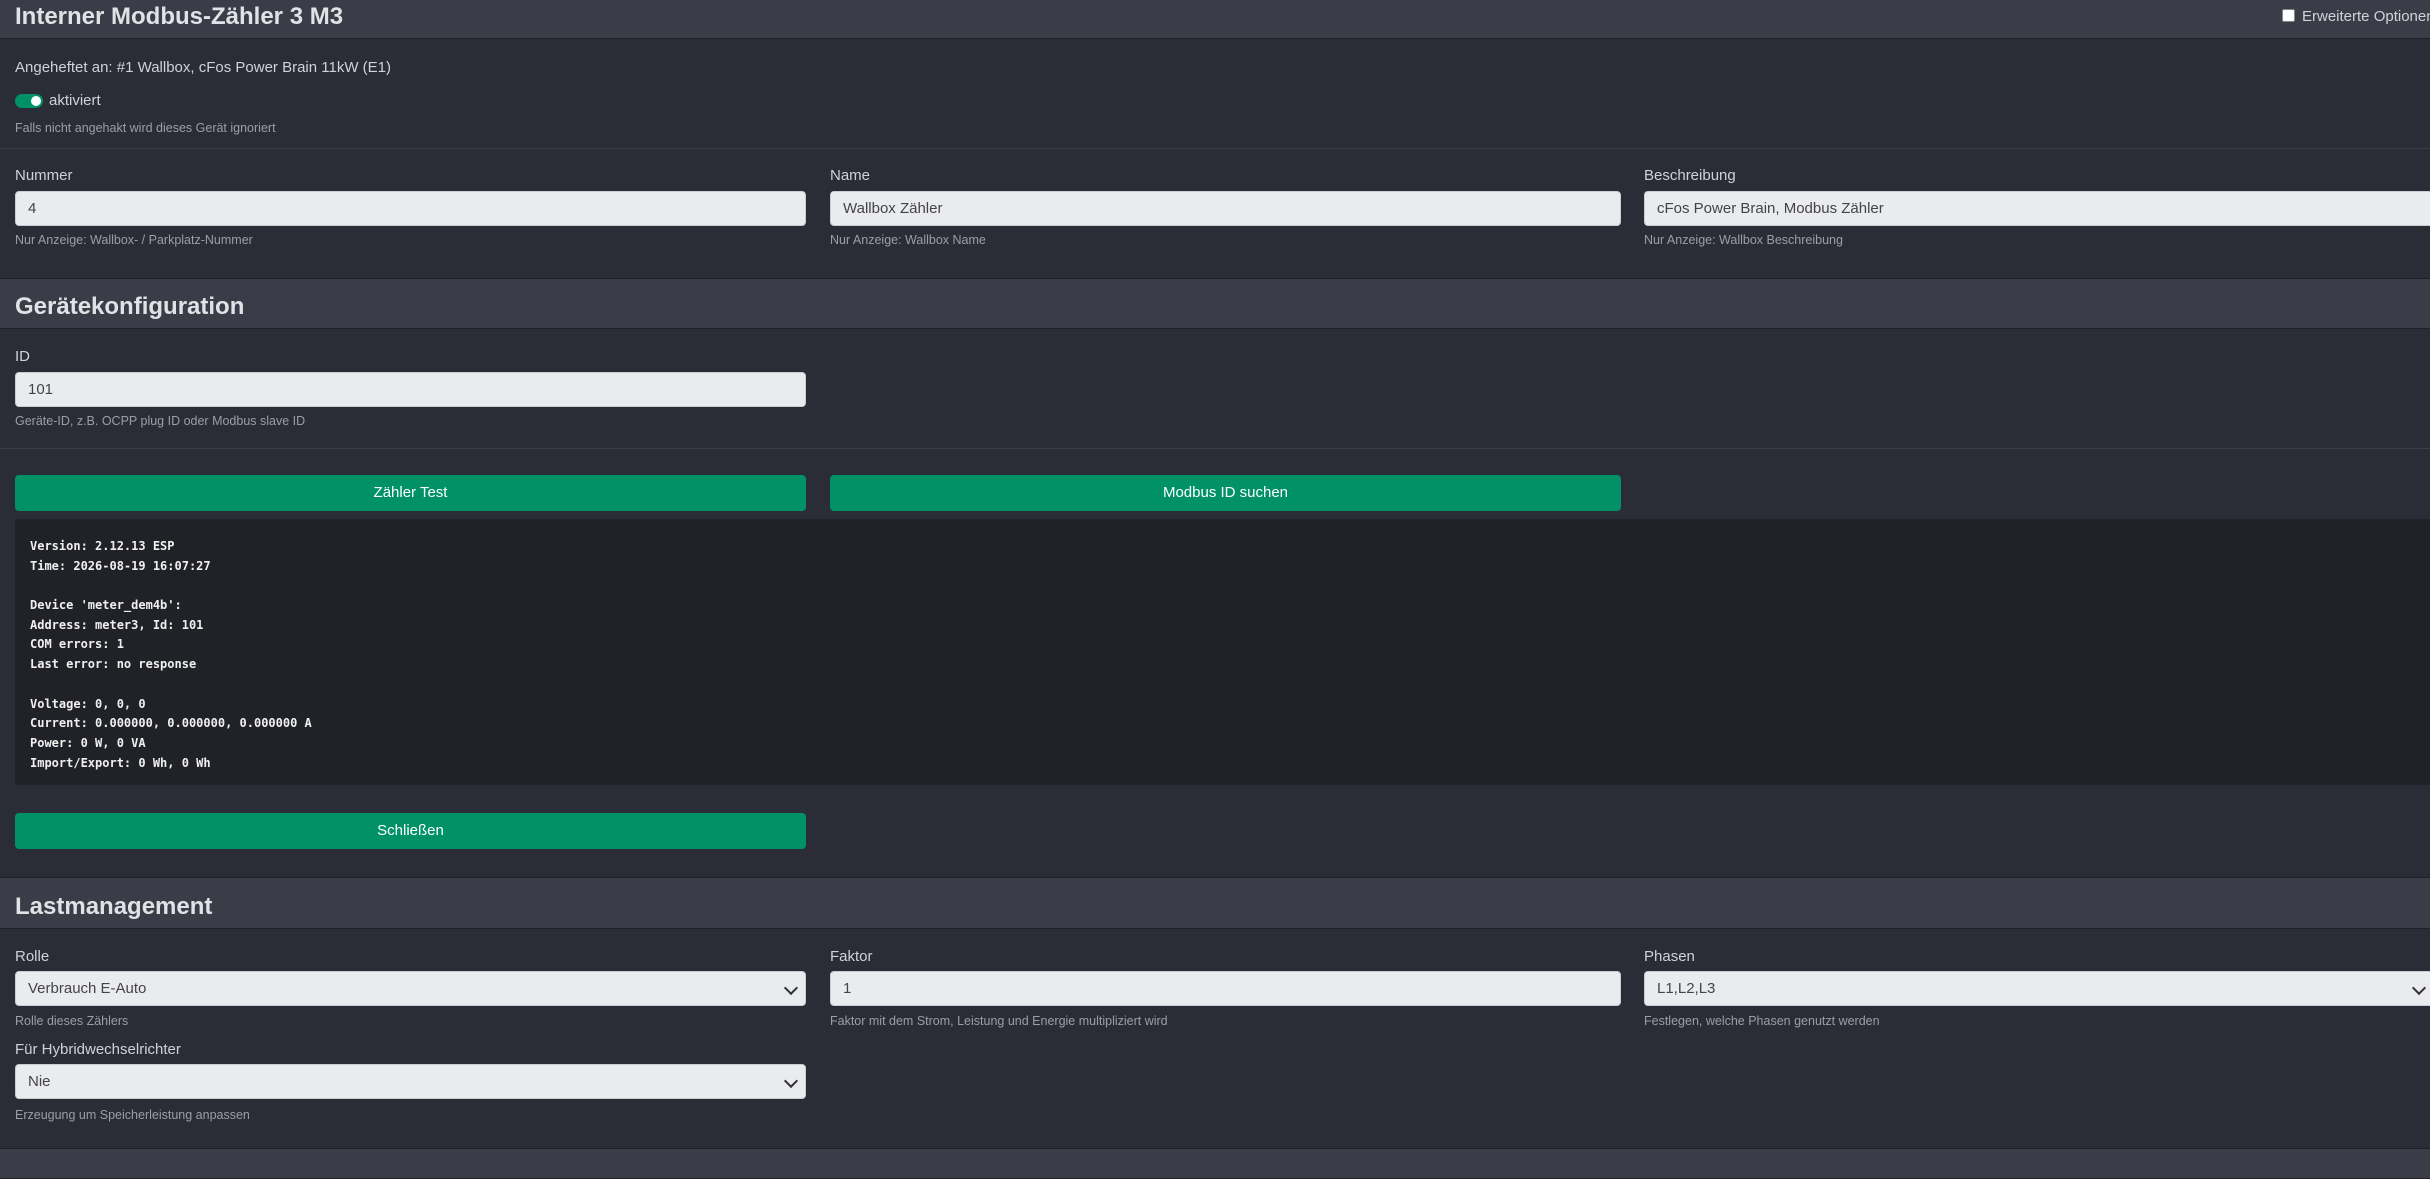 This screenshot has width=2430, height=1179. What do you see at coordinates (851, 956) in the screenshot?
I see `factor-label: Faktor` at bounding box center [851, 956].